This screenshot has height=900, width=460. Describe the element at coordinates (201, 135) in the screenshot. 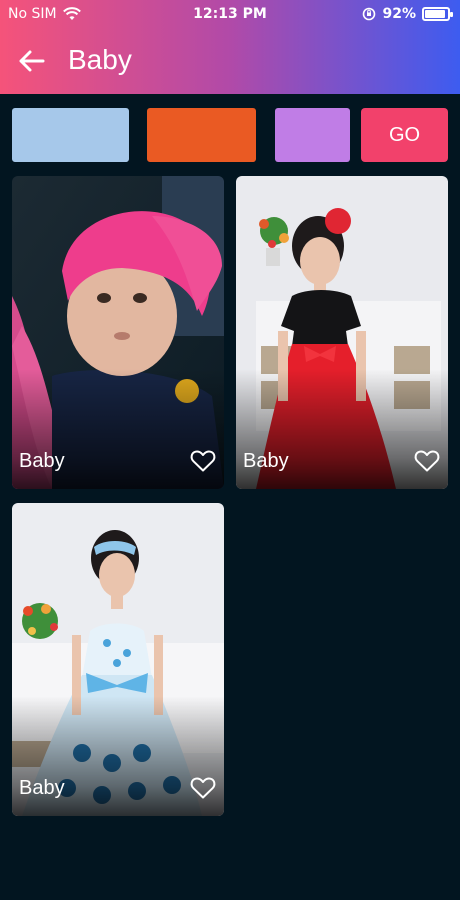

I see `swatch-orange` at that location.